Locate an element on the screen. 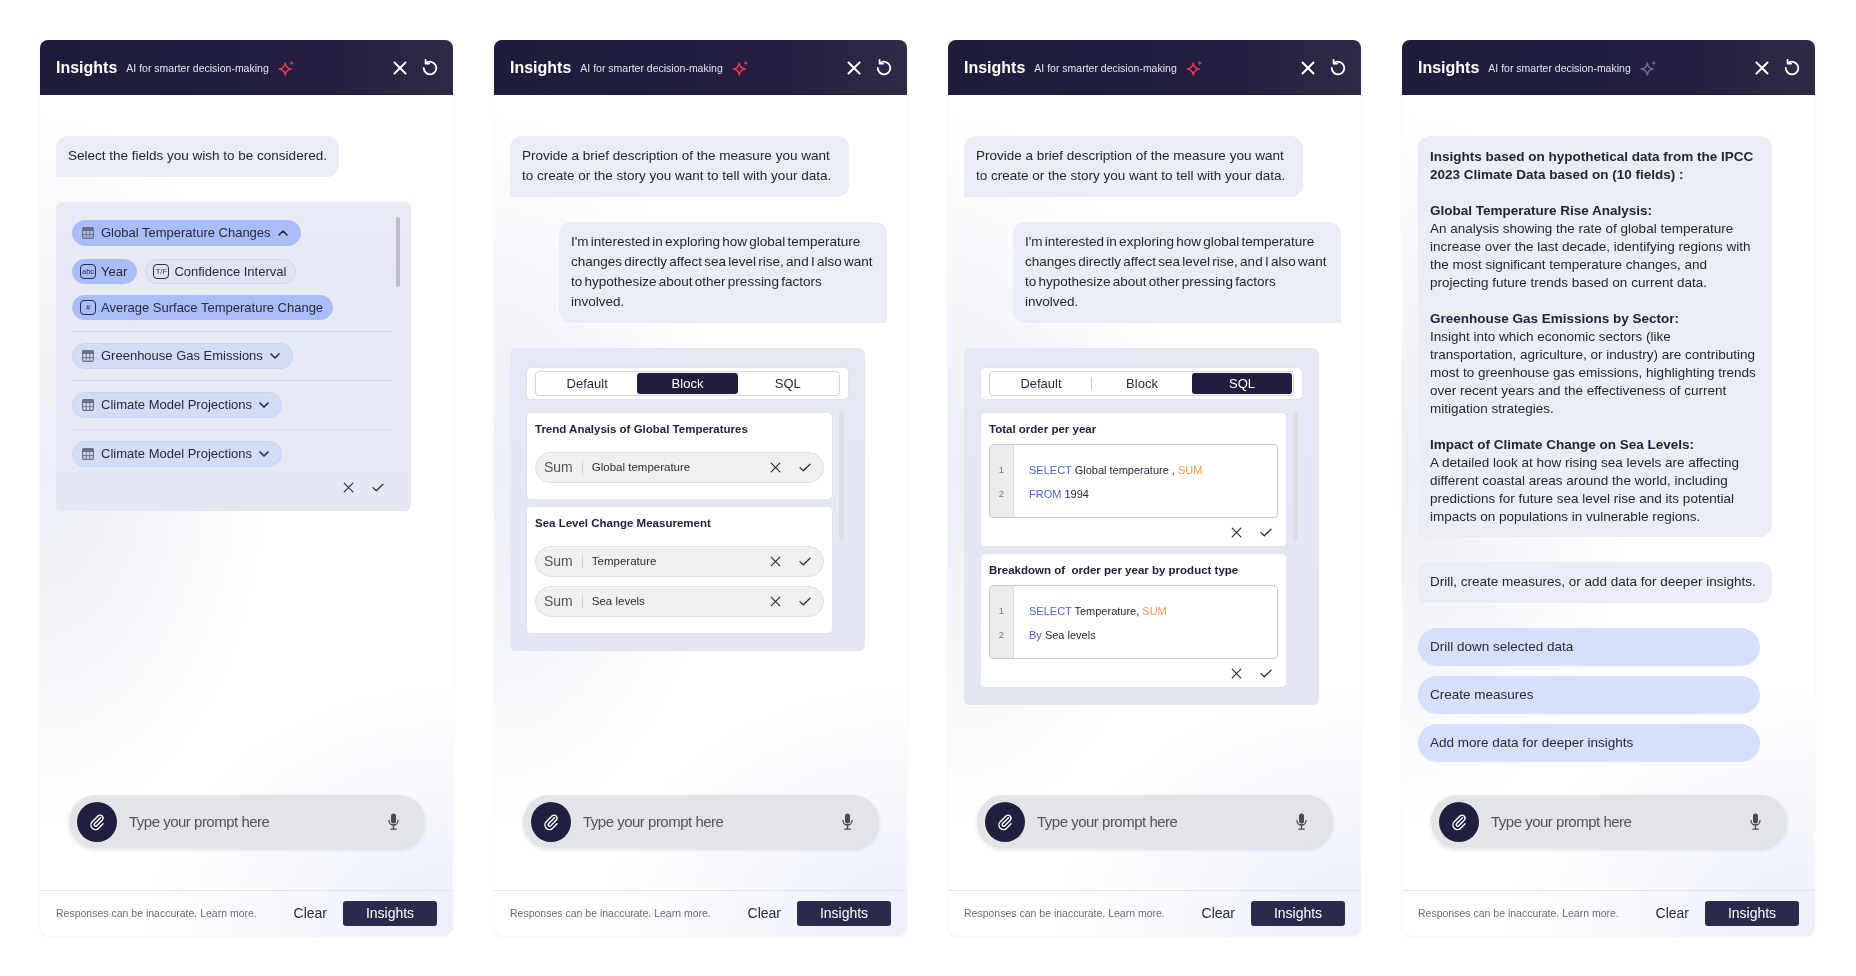  field-group-chip: Global Temperature Changes is located at coordinates (186, 233).